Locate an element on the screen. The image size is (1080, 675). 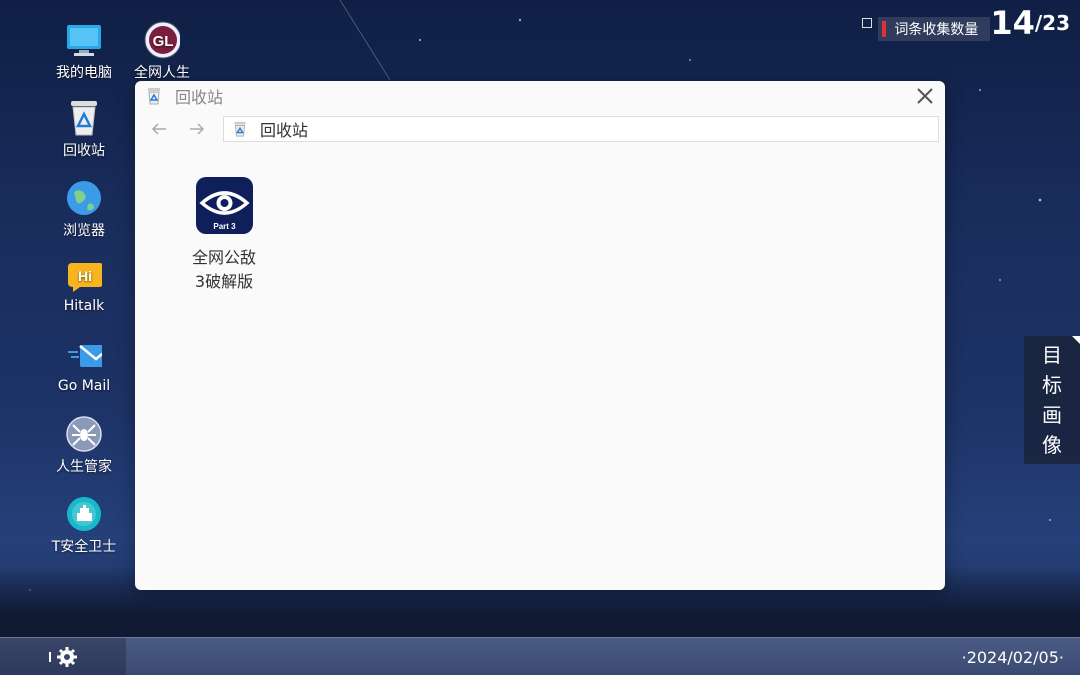
desktop-icon-hitalk: Hi Hitalk is located at coordinates (84, 286).